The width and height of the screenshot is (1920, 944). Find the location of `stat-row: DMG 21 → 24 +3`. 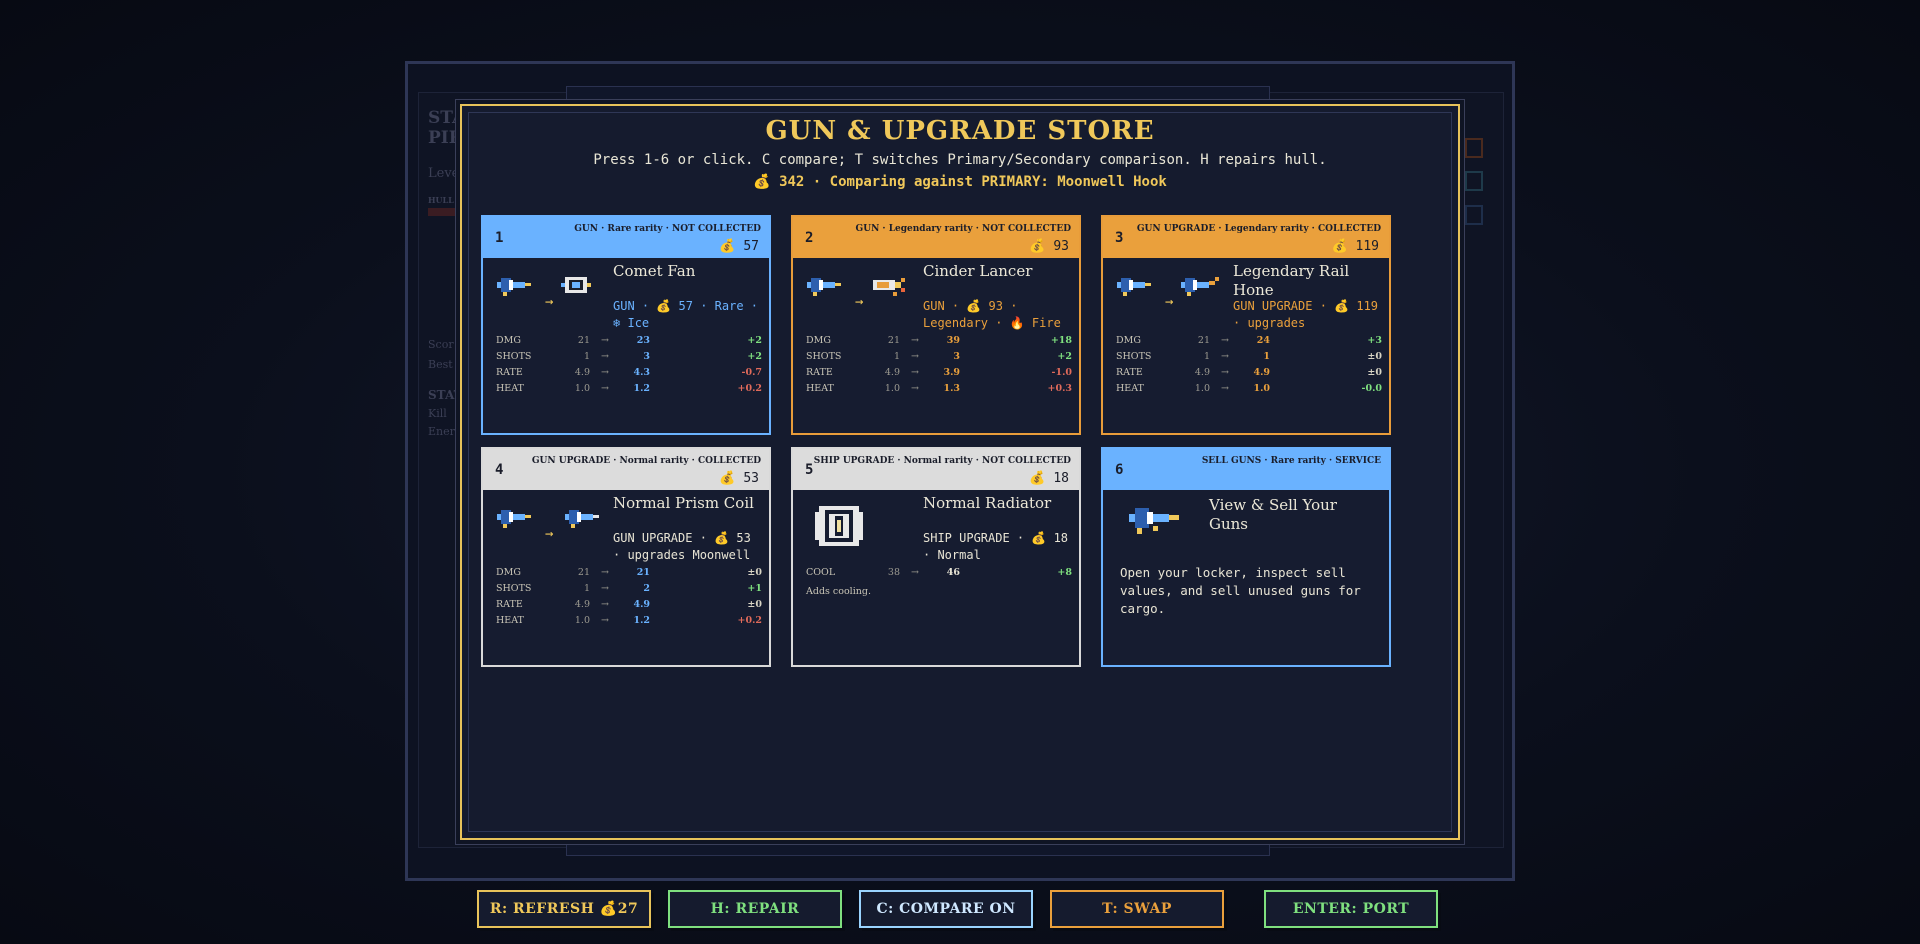

stat-row: DMG 21 → 24 +3 is located at coordinates (1249, 340).